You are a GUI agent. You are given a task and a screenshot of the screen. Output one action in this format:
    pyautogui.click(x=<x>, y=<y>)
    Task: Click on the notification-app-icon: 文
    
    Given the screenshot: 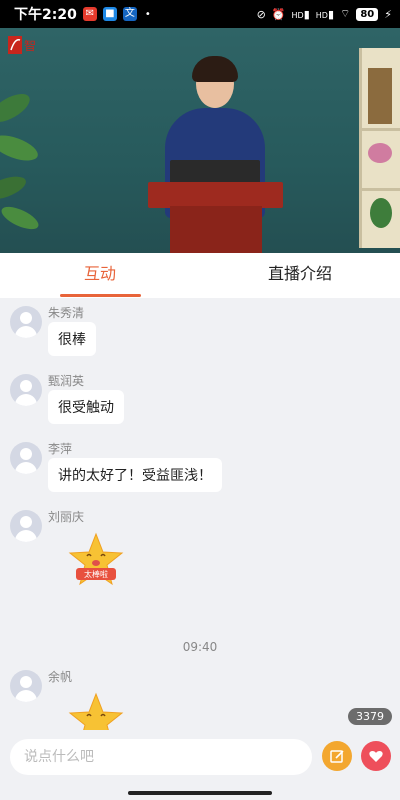 What is the action you would take?
    pyautogui.click(x=129, y=14)
    